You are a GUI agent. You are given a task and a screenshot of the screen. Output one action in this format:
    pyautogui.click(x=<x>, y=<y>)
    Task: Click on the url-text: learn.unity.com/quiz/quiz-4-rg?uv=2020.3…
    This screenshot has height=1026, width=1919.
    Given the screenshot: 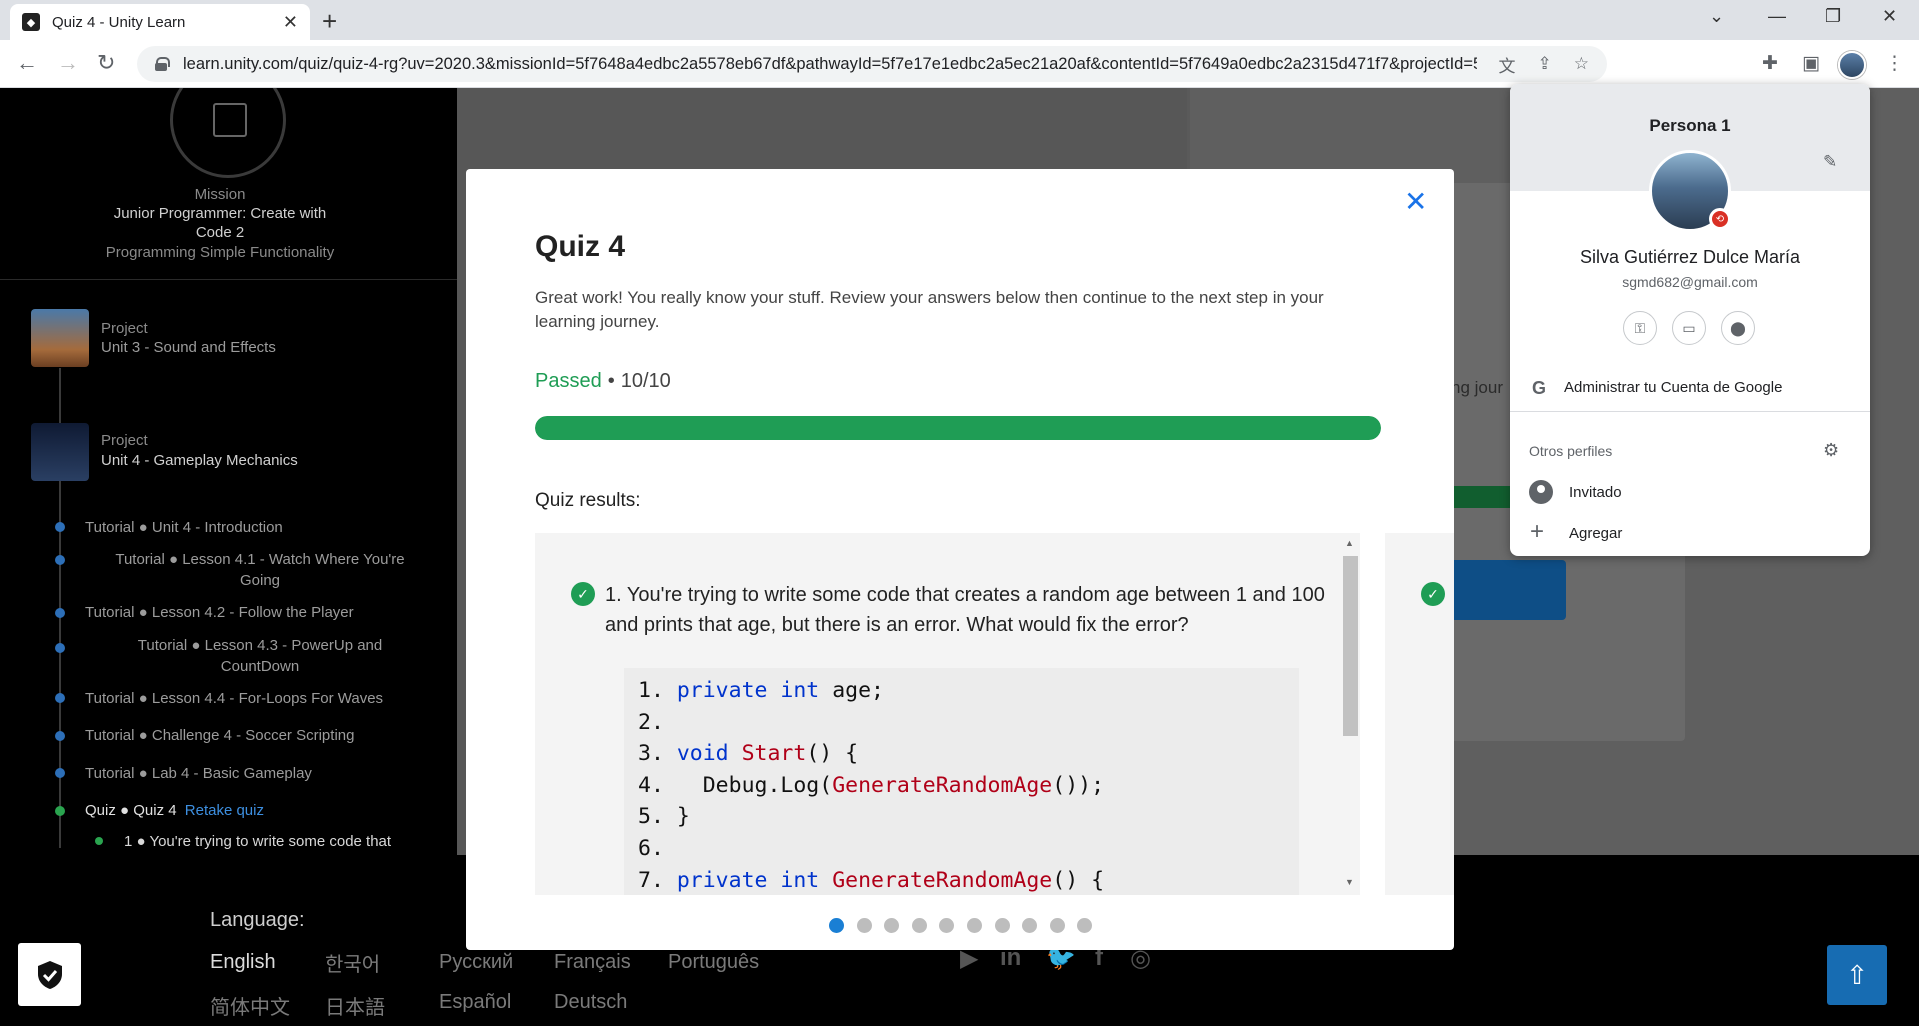 What is the action you would take?
    pyautogui.click(x=830, y=64)
    